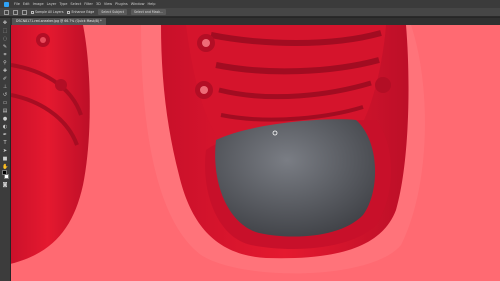  I want to click on history-brush-icon: ↺, so click(5, 95).